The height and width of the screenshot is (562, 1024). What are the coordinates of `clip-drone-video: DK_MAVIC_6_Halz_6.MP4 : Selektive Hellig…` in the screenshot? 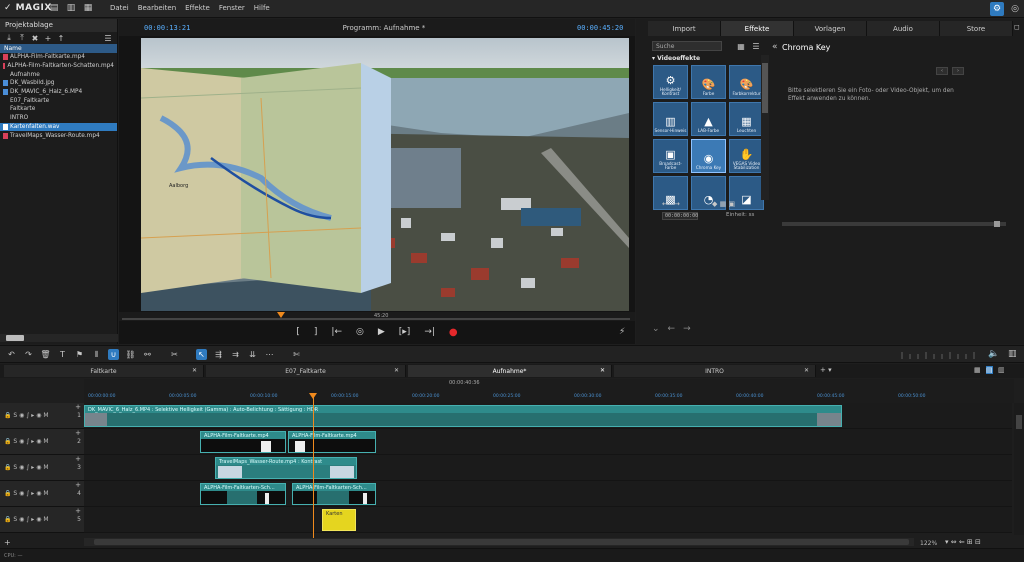 It's located at (463, 416).